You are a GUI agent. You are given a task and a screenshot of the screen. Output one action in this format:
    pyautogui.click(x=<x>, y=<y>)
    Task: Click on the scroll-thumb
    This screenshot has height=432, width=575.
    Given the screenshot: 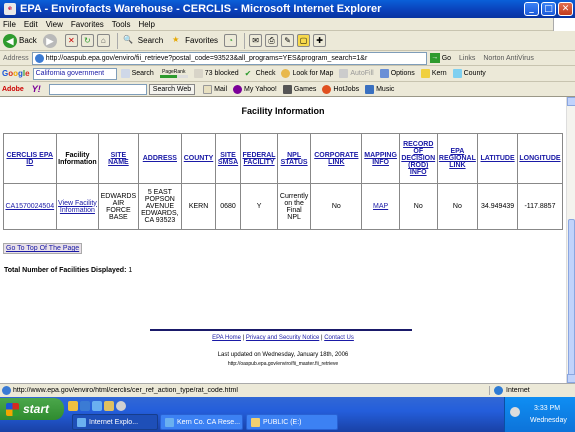 What is the action you would take?
    pyautogui.click(x=571, y=299)
    